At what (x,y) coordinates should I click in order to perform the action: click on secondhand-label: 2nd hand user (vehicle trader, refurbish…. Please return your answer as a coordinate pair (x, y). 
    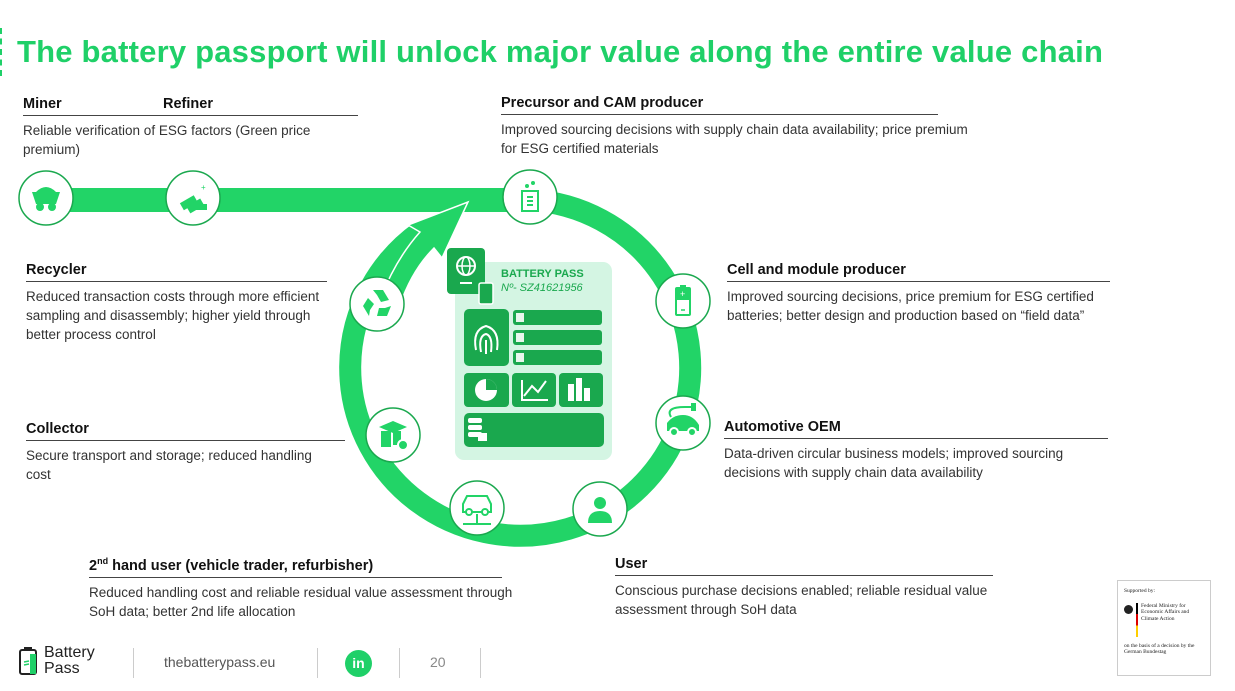
    Looking at the image, I should click on (295, 567).